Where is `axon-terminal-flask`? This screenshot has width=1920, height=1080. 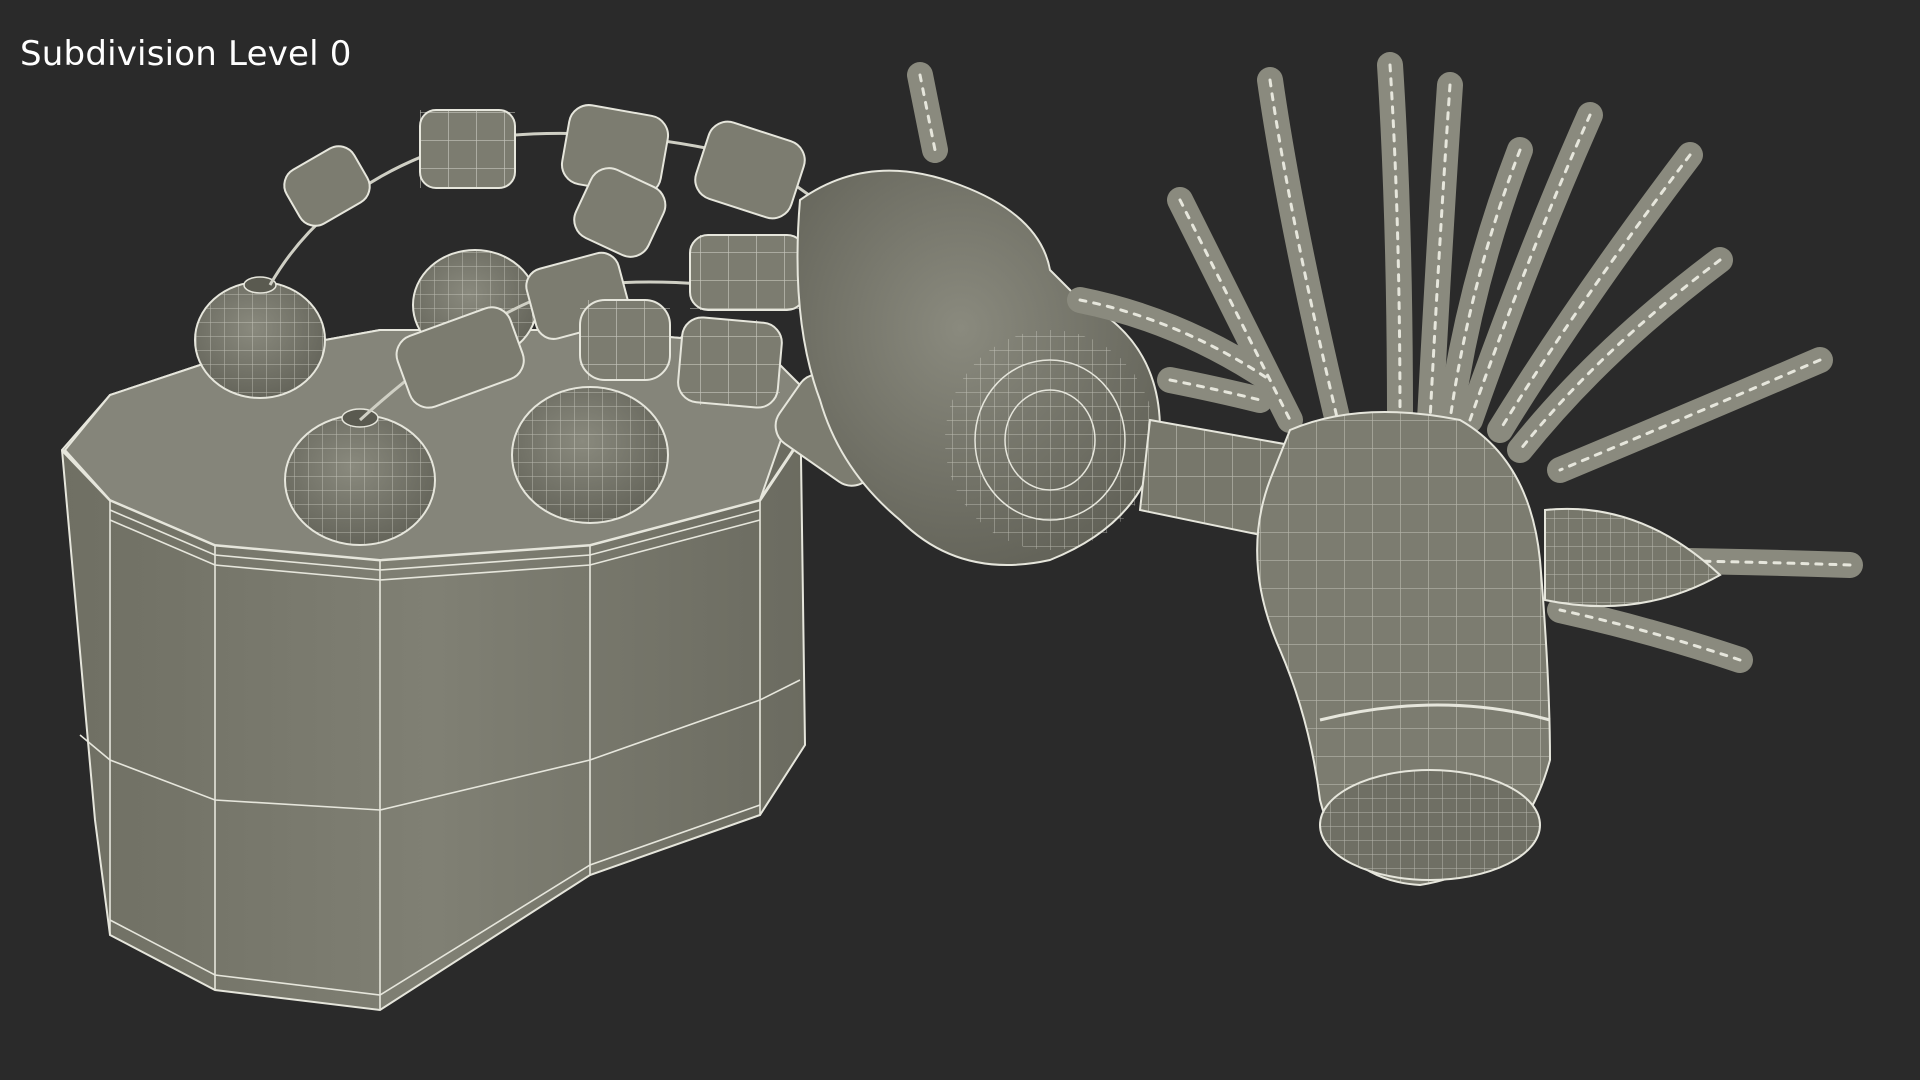 axon-terminal-flask is located at coordinates (1489, 649).